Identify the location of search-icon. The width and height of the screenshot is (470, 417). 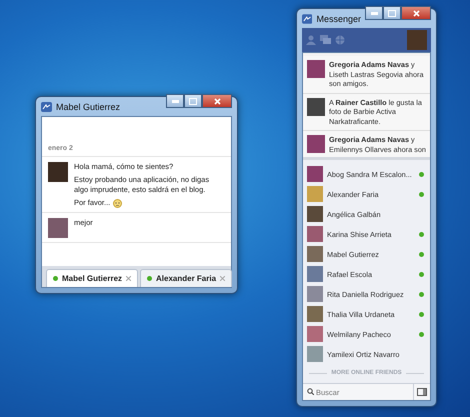
(310, 391).